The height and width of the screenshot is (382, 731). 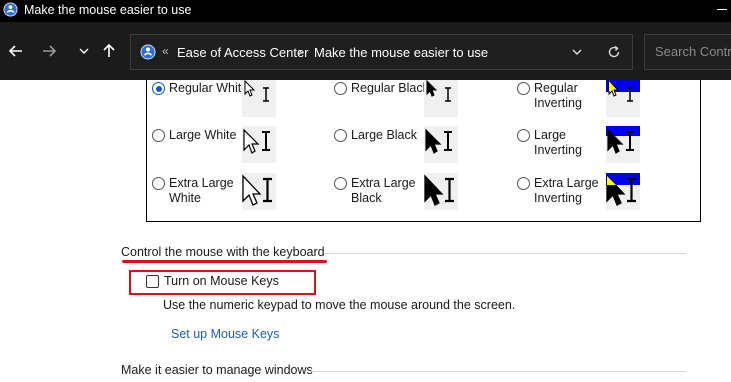 I want to click on minimize-button, so click(x=720, y=10).